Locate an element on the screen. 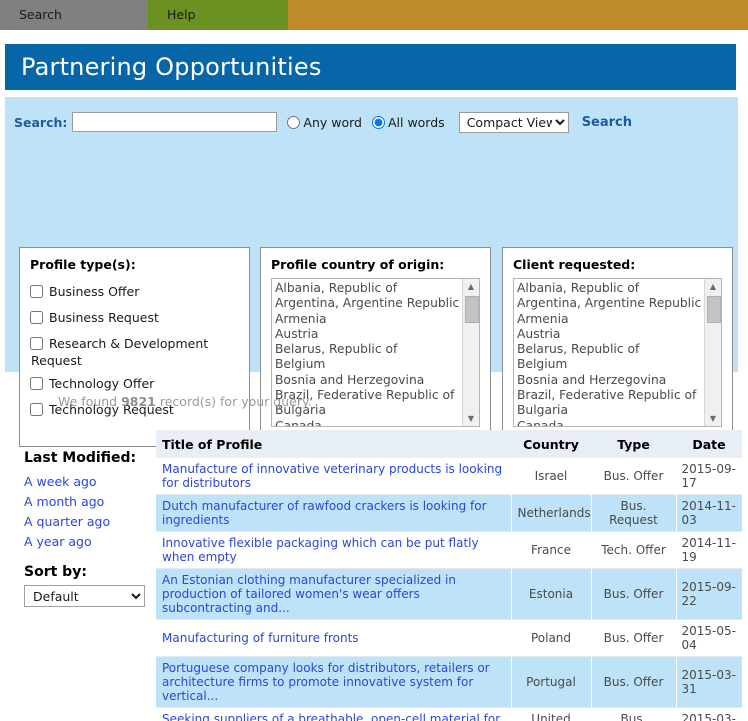 This screenshot has height=721, width=748. cell-title: Manufacturing of furniture fronts is located at coordinates (333, 638).